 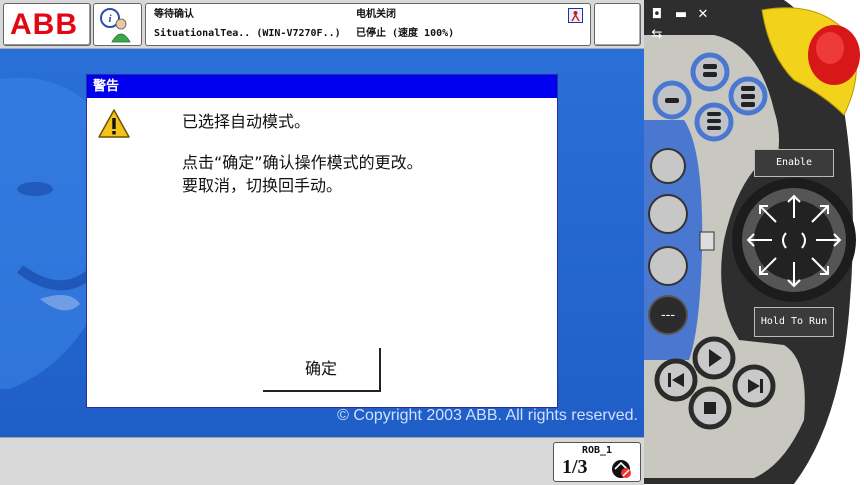 What do you see at coordinates (302, 162) in the screenshot?
I see `dialog-message-line2: 点击“确定”确认操作模式的更改。` at bounding box center [302, 162].